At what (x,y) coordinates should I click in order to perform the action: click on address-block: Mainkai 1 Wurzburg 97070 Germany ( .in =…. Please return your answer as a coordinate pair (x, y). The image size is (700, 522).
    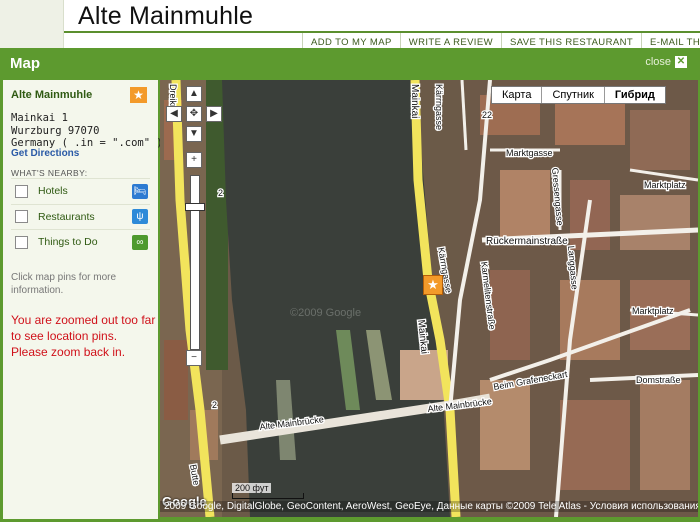
    Looking at the image, I should click on (87, 131).